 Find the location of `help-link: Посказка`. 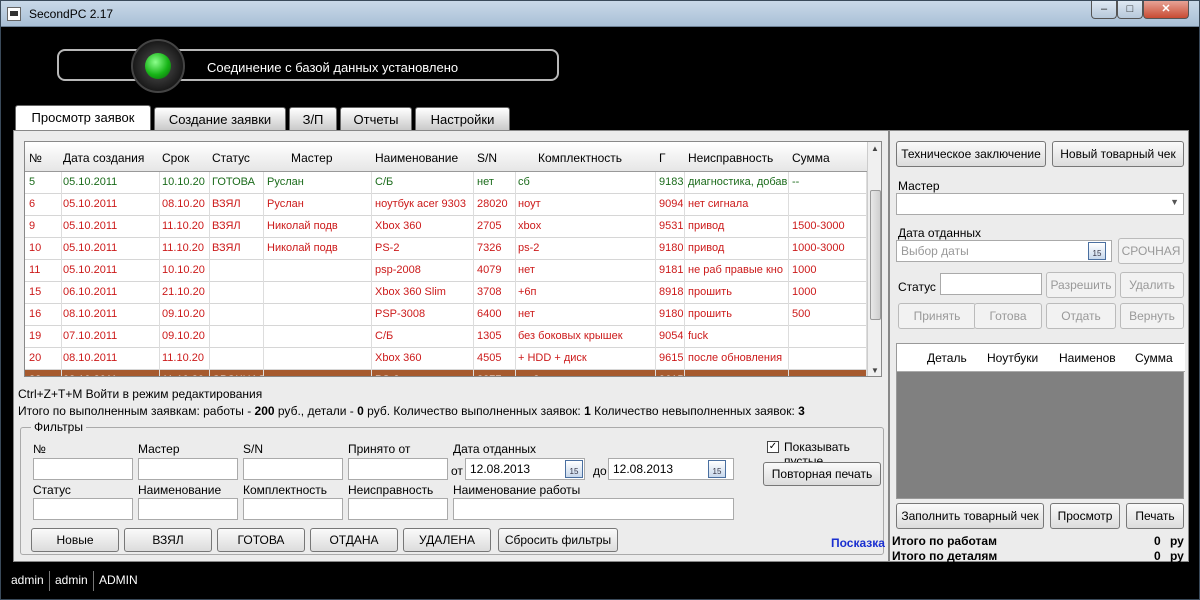

help-link: Посказка is located at coordinates (858, 543).